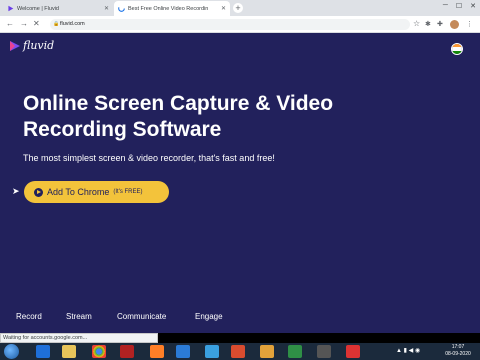 The image size is (480, 360). What do you see at coordinates (445, 6) in the screenshot?
I see `minimize-icon: ─` at bounding box center [445, 6].